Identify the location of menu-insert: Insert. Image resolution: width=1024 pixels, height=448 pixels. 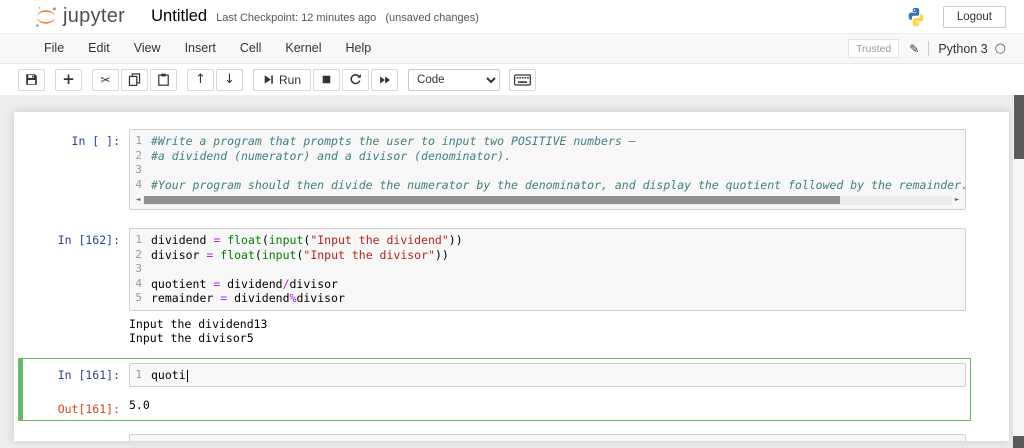
(200, 48).